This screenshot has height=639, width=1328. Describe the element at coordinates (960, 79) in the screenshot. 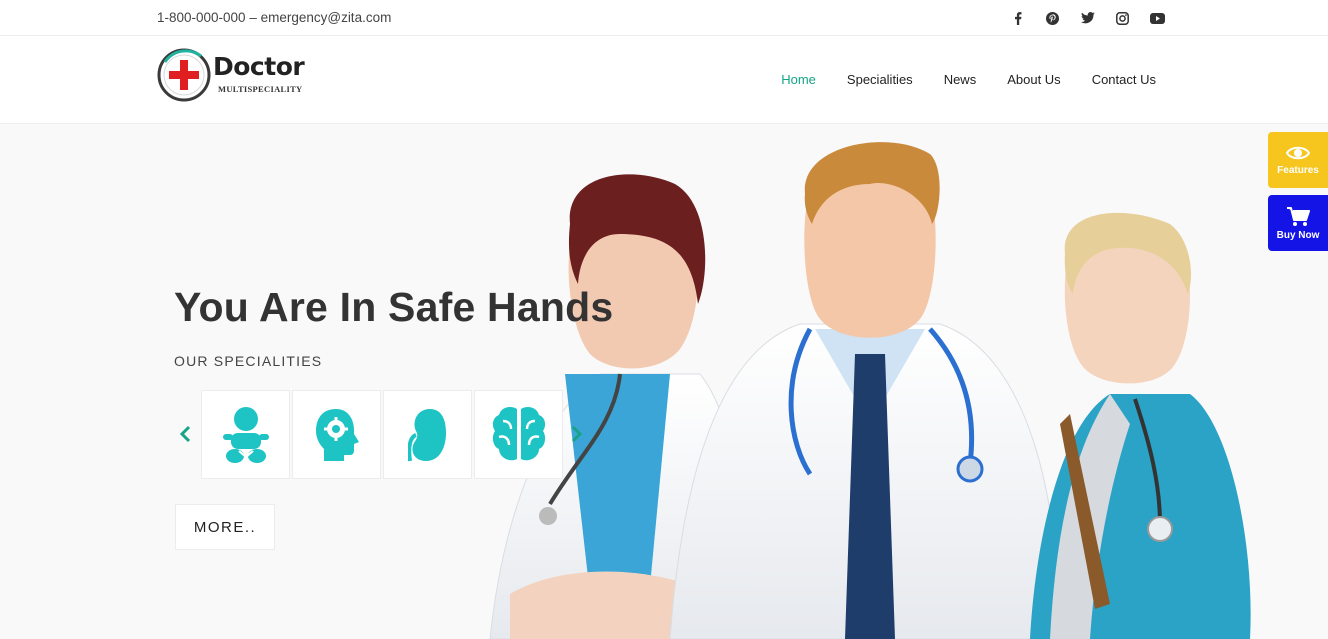

I see `nav-item-news: News` at that location.